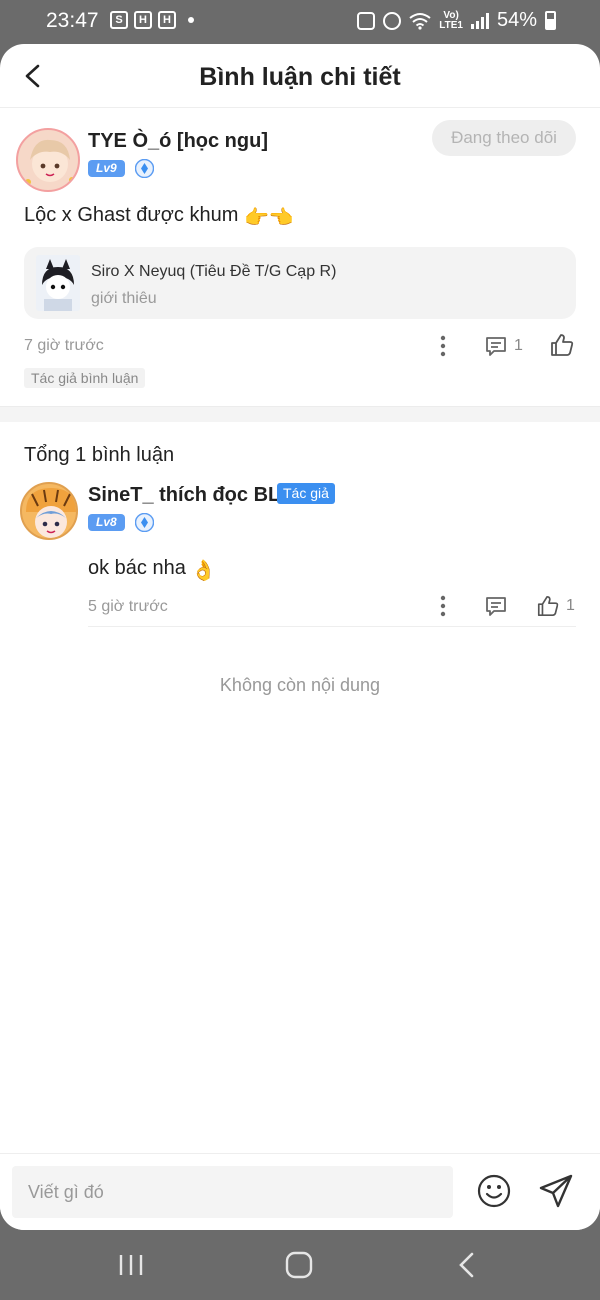 This screenshot has height=1300, width=600. What do you see at coordinates (128, 606) in the screenshot?
I see `reply-time: 5 giờ trước` at bounding box center [128, 606].